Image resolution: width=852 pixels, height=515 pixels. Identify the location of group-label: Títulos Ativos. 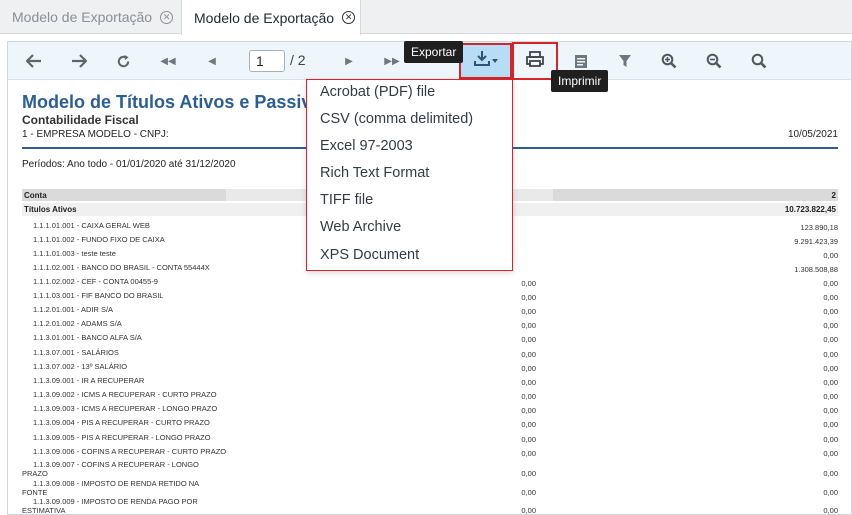
(50, 209).